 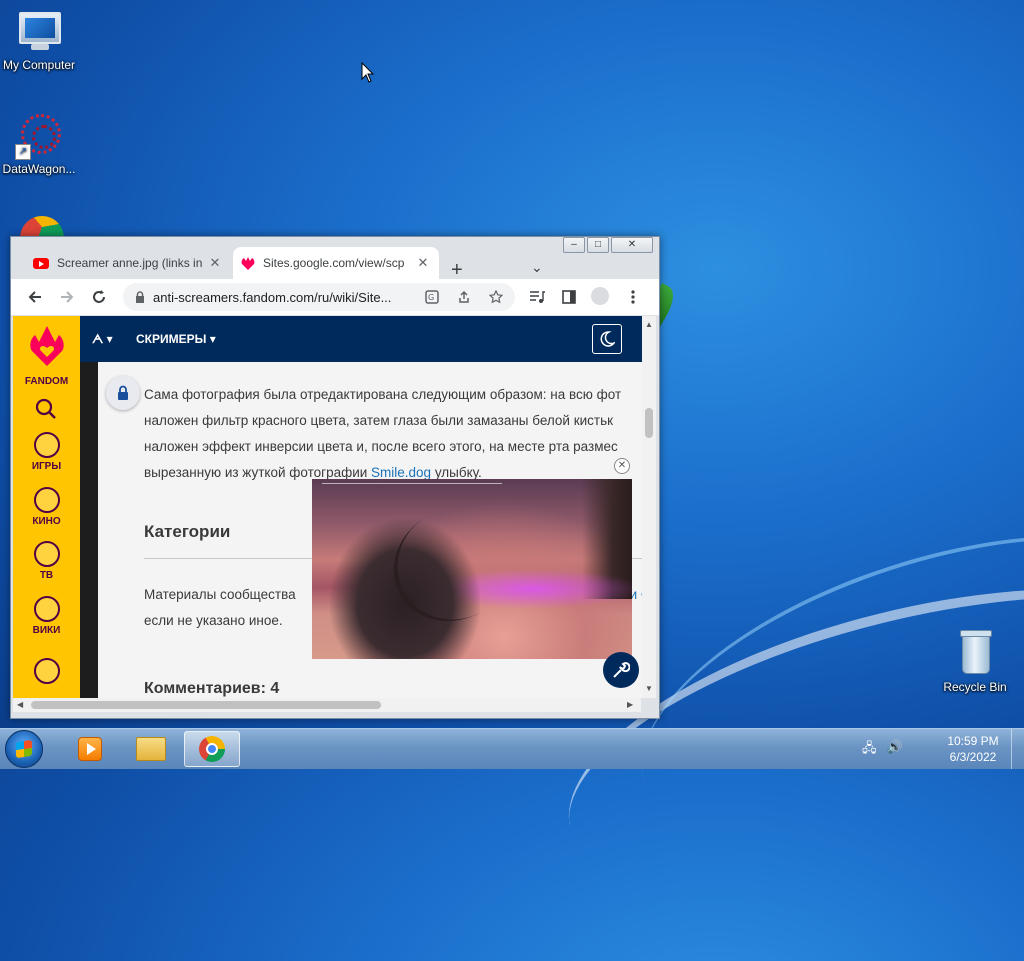 I want to click on volume-icon: 🔊, so click(x=895, y=750).